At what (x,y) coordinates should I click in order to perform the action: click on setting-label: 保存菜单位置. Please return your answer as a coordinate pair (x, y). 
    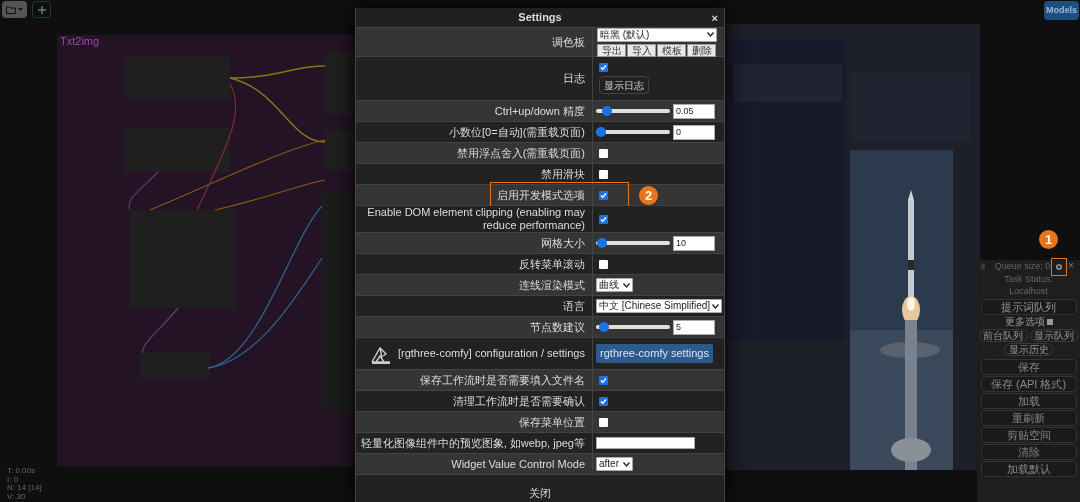
    Looking at the image, I should click on (552, 422).